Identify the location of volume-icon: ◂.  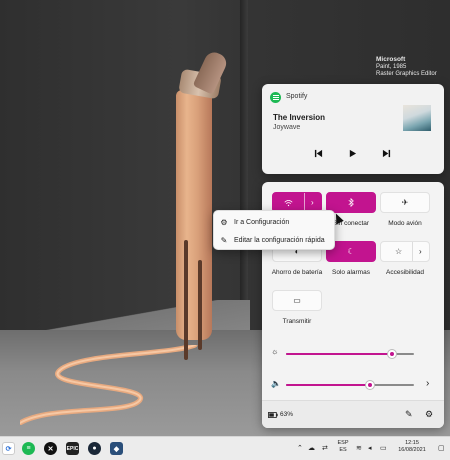
(370, 448).